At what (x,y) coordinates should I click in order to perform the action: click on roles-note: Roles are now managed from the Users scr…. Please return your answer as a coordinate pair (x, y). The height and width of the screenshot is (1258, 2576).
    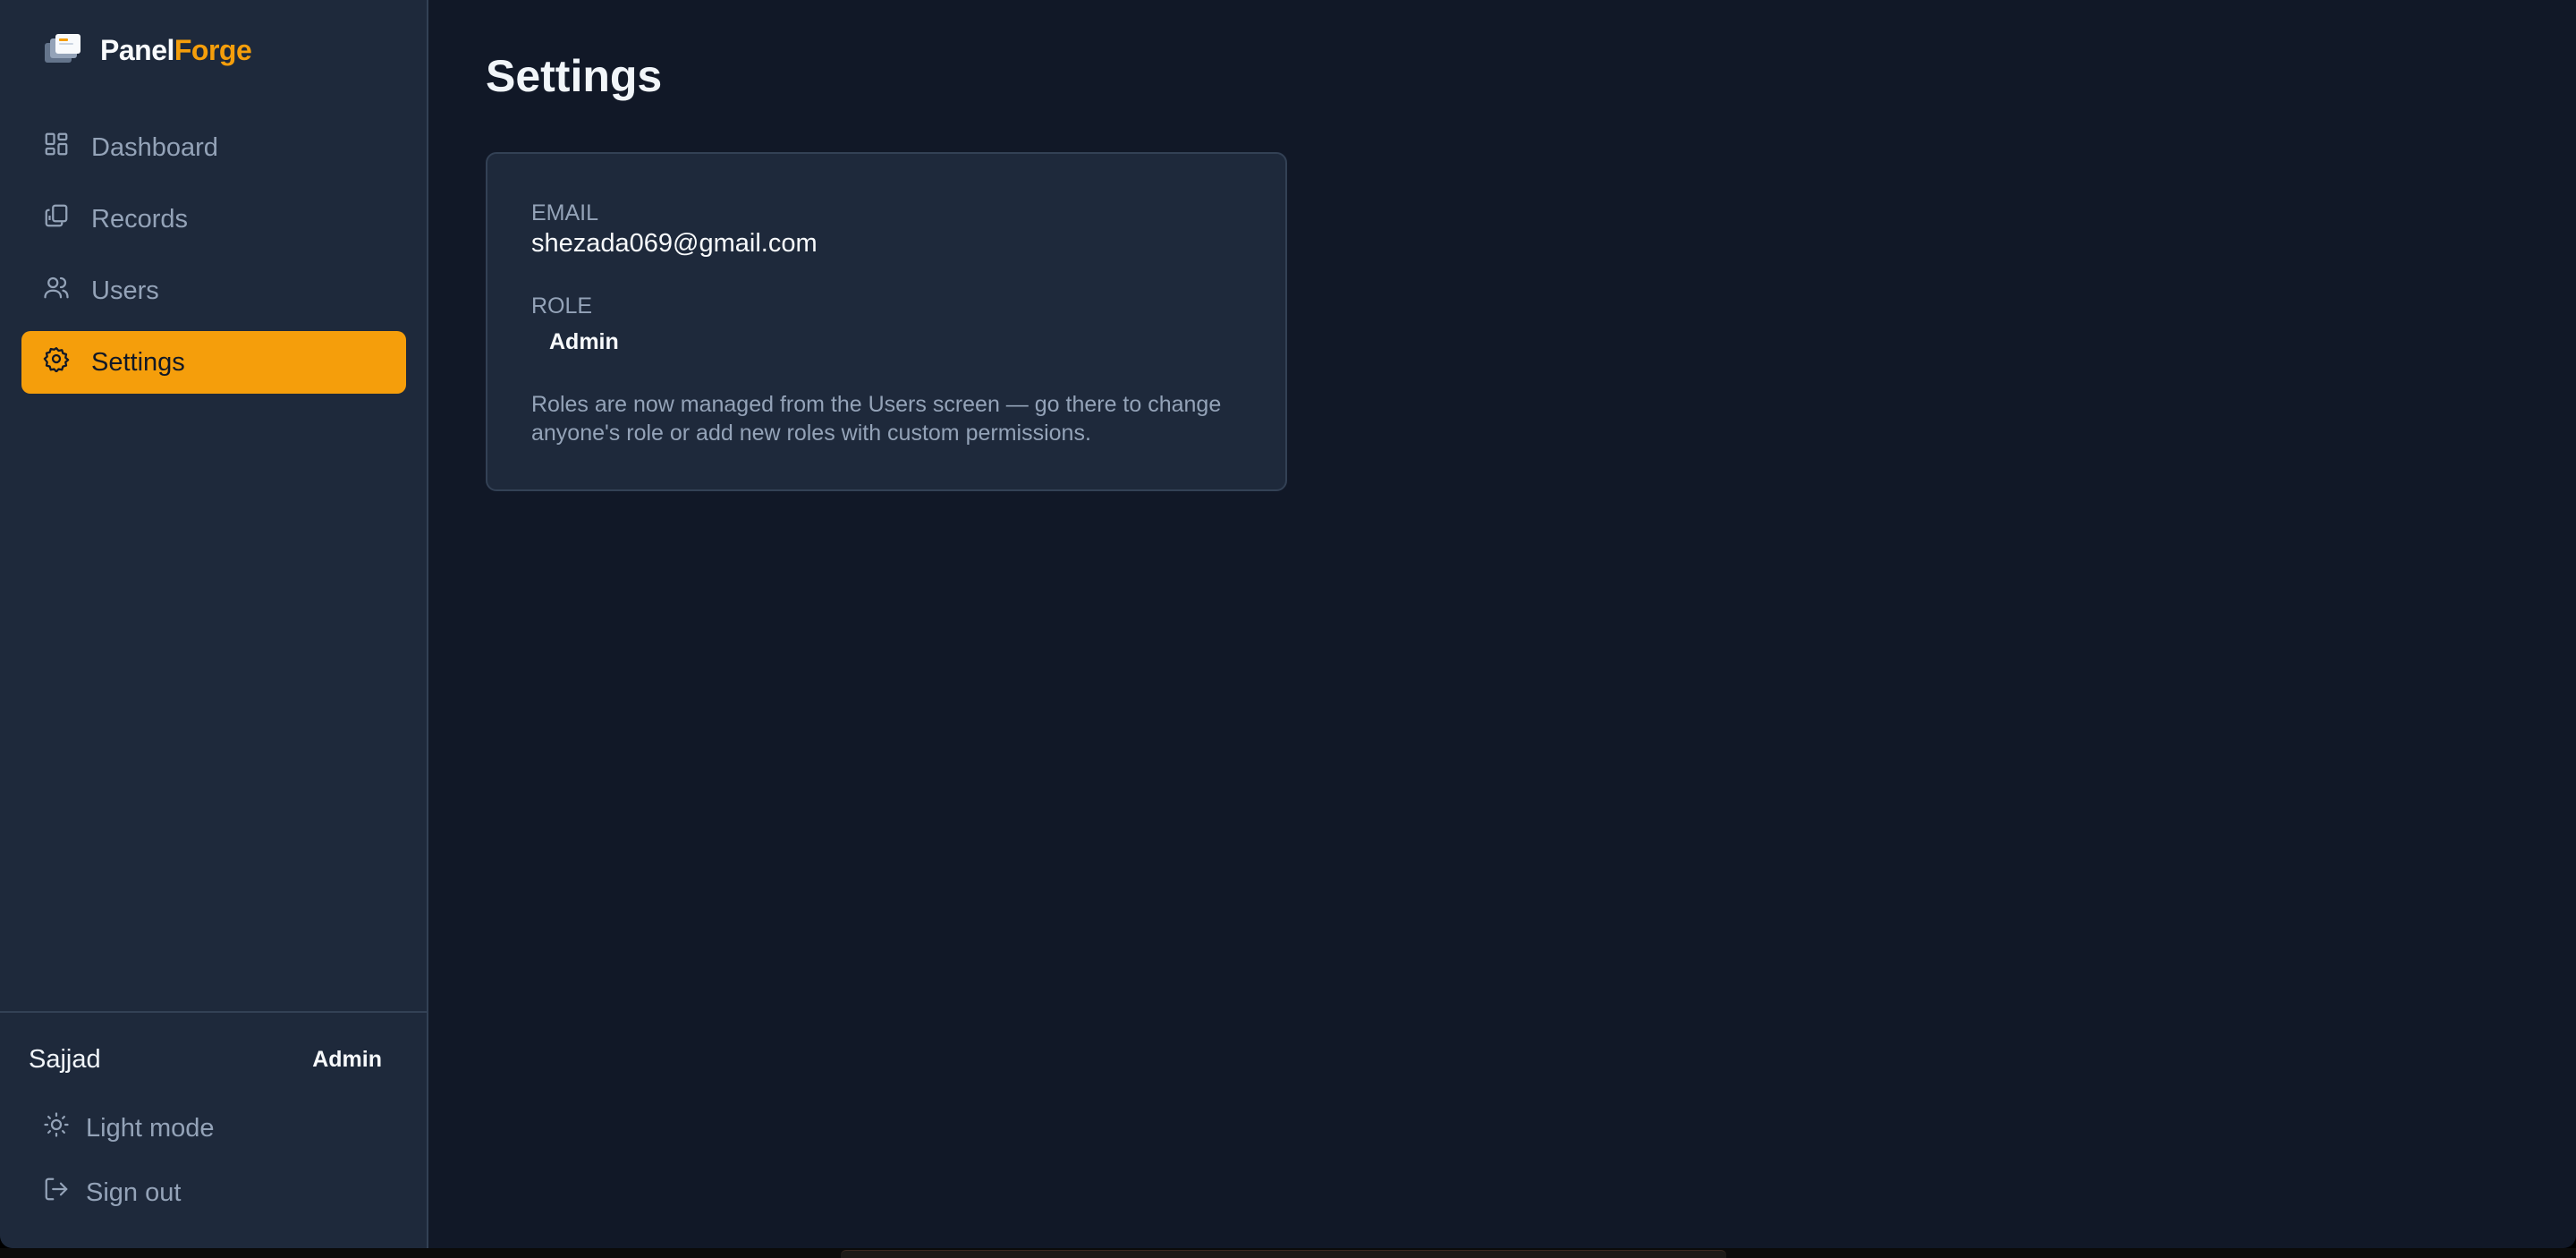
    Looking at the image, I should click on (876, 419).